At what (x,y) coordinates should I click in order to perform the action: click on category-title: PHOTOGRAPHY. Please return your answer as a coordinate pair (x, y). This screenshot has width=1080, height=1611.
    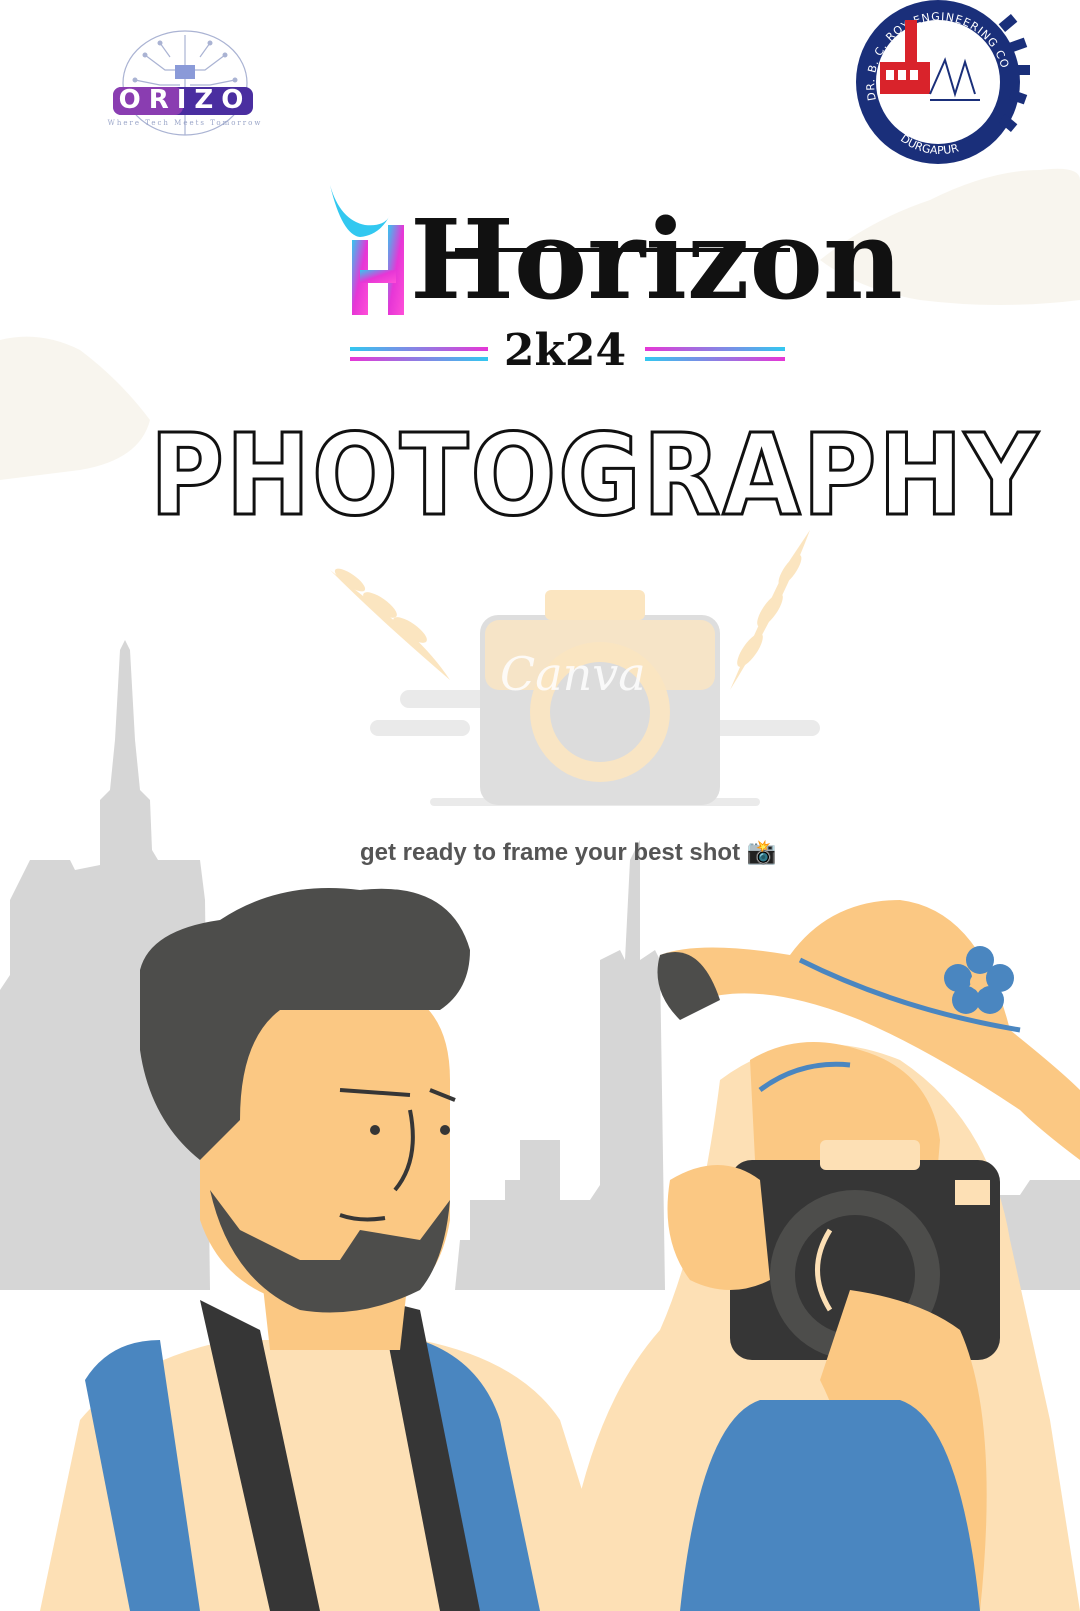
    Looking at the image, I should click on (594, 476).